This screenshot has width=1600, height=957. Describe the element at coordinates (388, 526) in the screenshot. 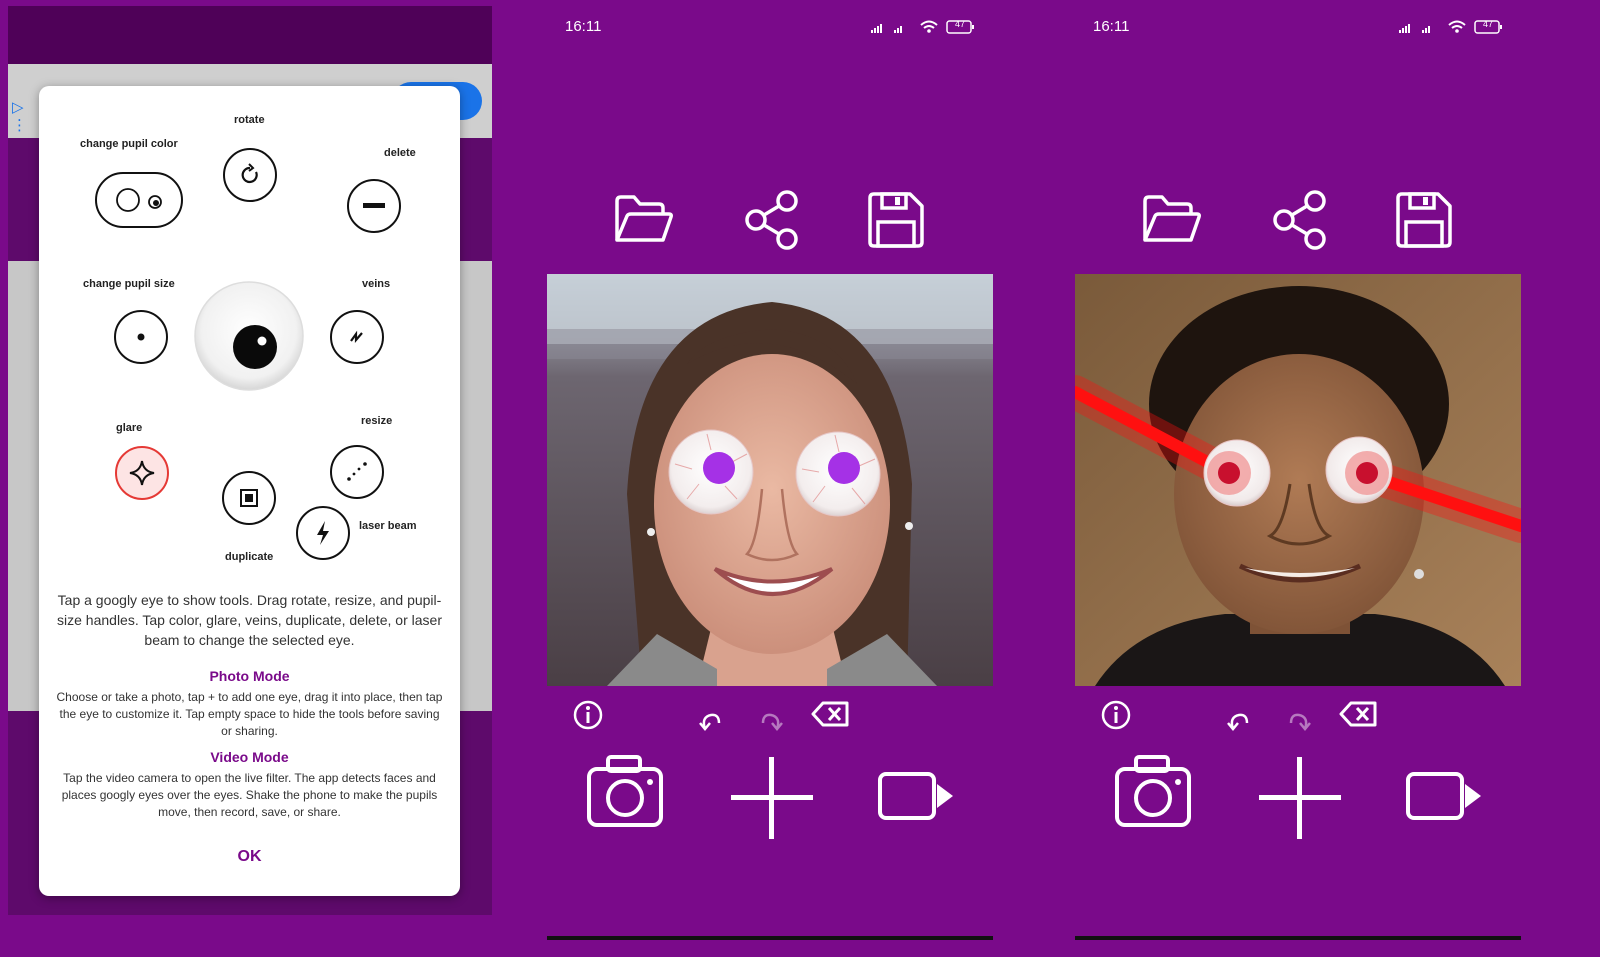

I see `label-laser-beam: laser beam` at that location.